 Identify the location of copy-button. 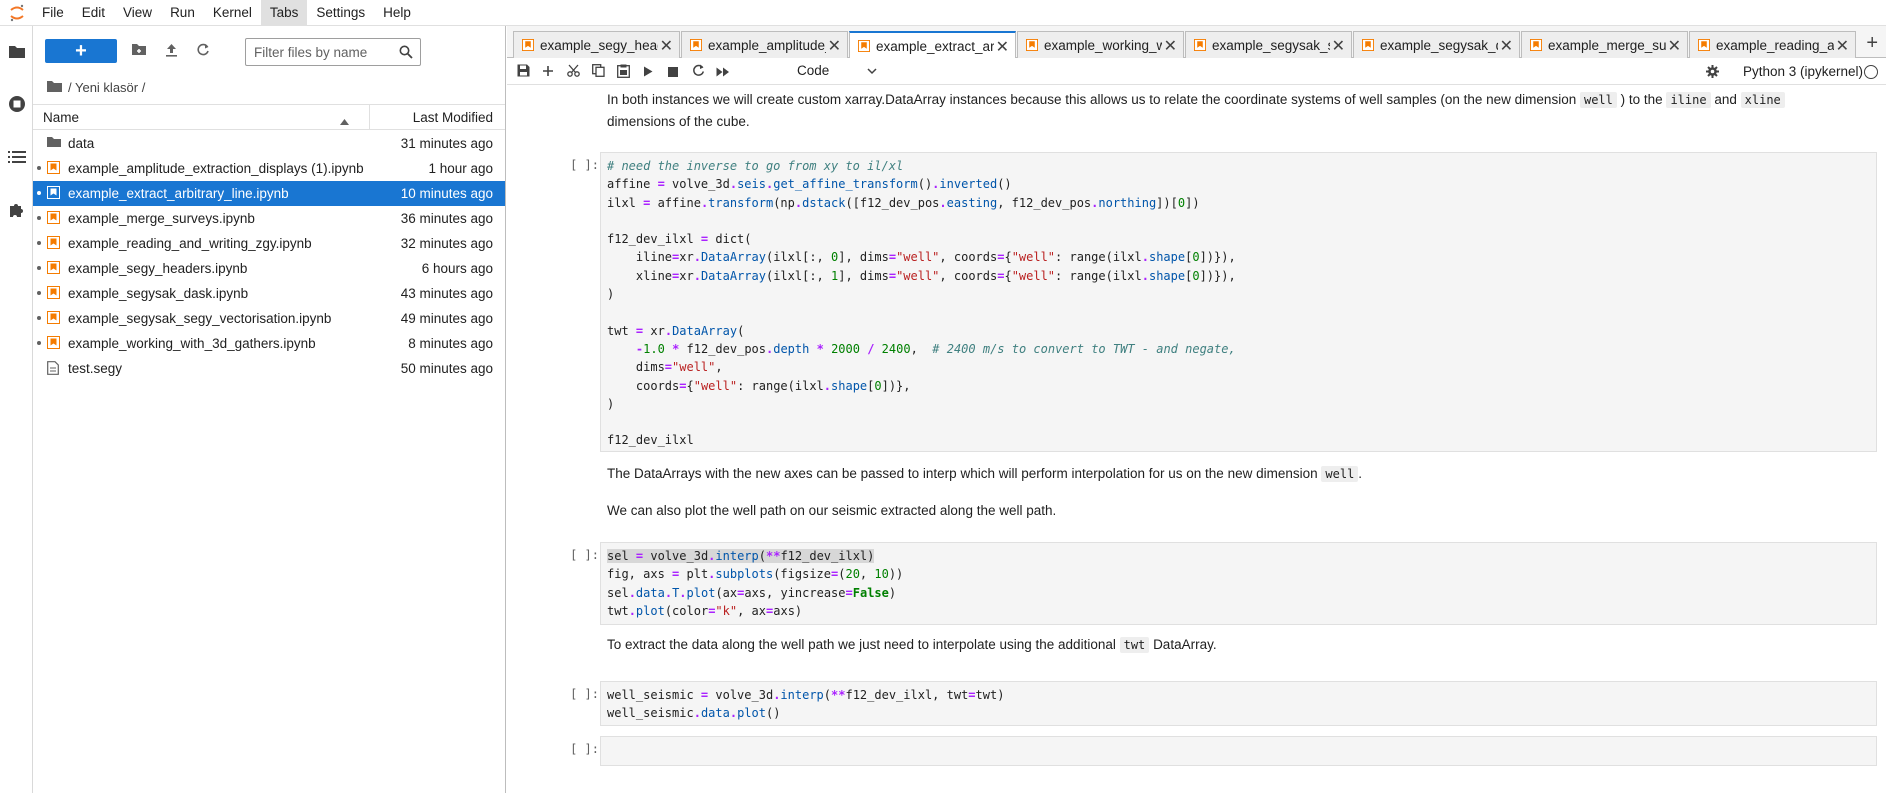
(598, 72).